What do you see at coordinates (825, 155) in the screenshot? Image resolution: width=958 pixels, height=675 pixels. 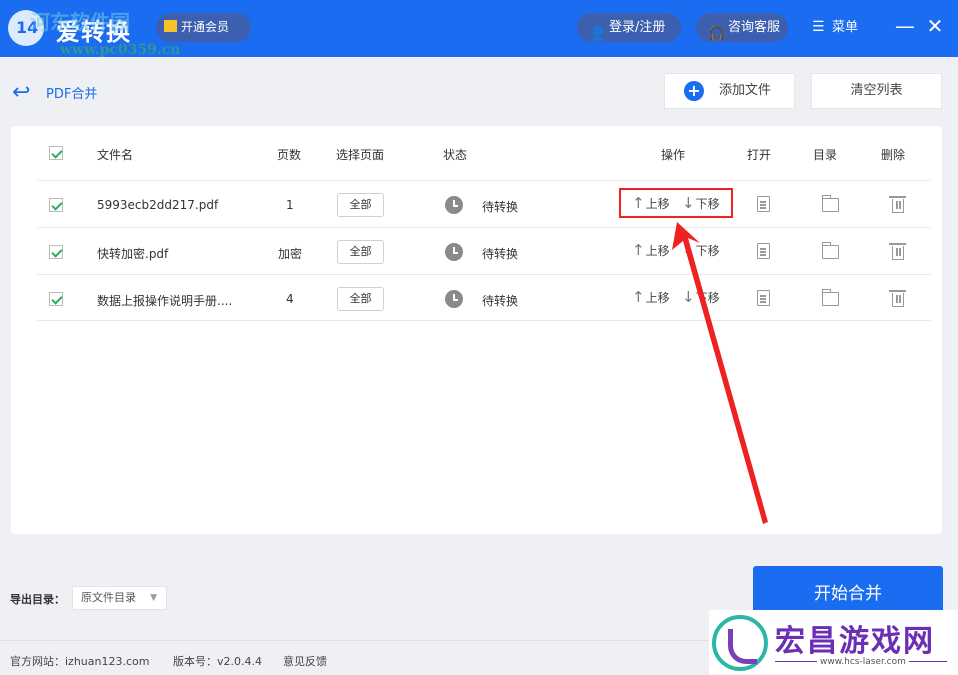 I see `header-directory: 目录` at bounding box center [825, 155].